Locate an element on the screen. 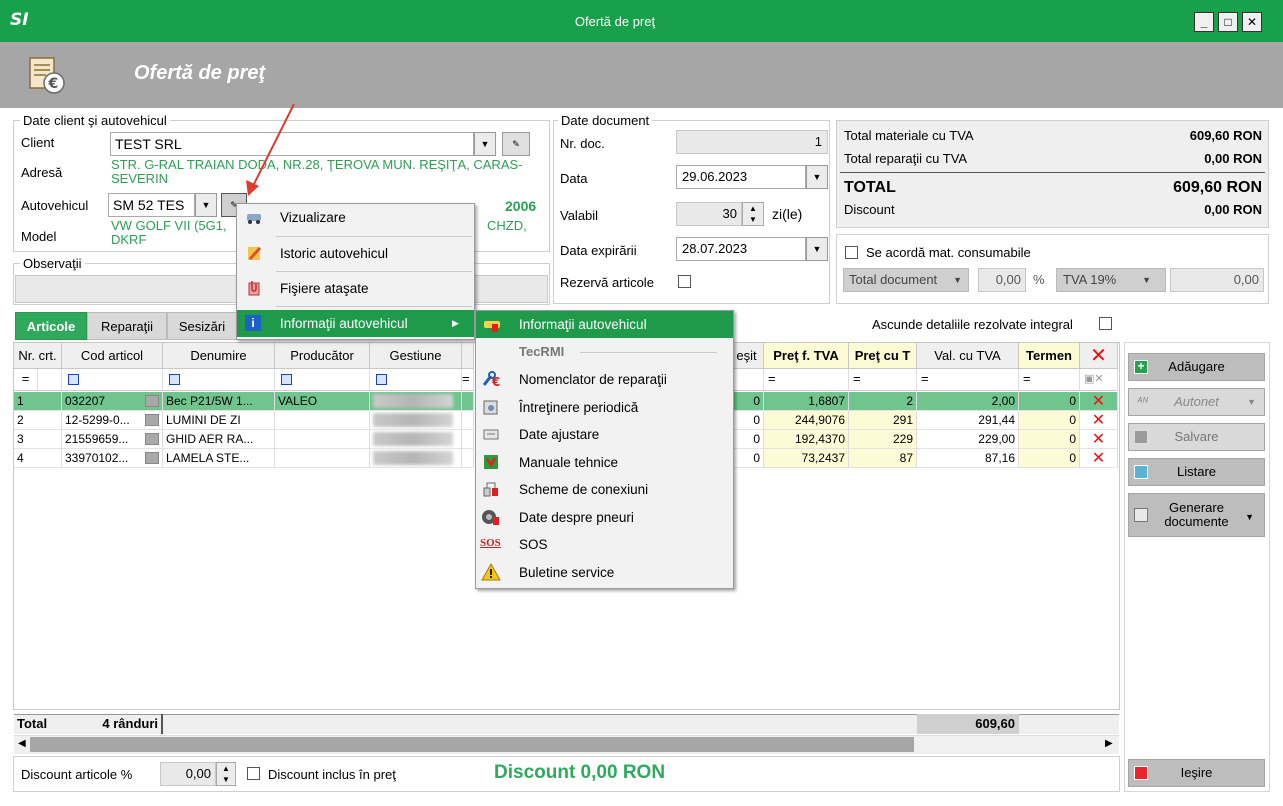 Image resolution: width=1283 pixels, height=806 pixels. table-cell-val: 229,00 is located at coordinates (968, 439).